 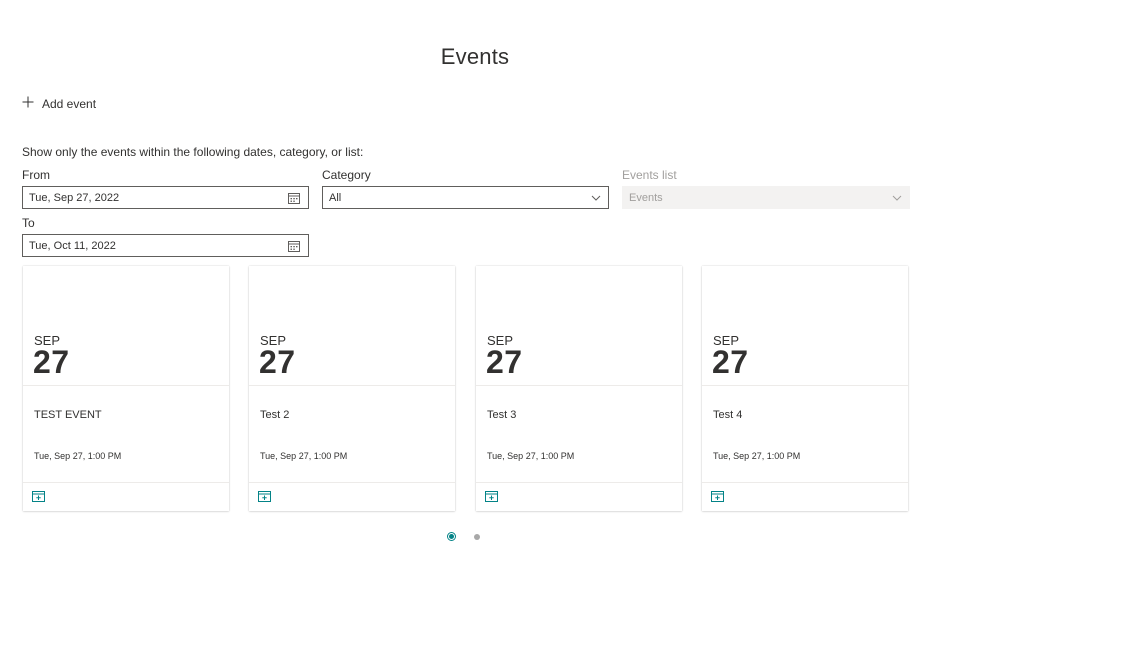 I want to click on category-value: All, so click(x=335, y=197).